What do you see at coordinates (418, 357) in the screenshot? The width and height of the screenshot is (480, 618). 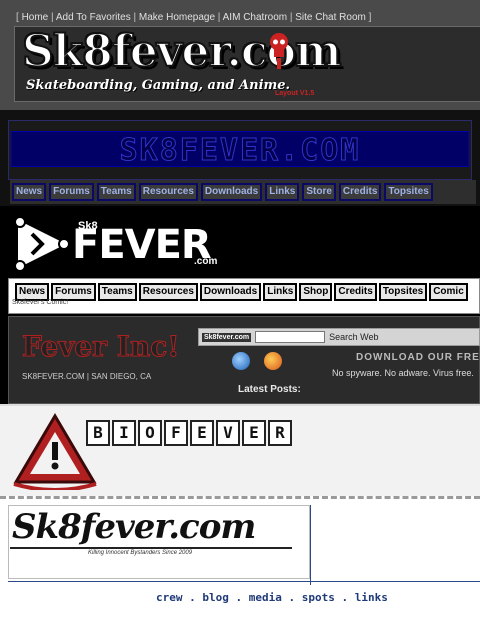 I see `download-headline: DOWNLOAD OUR FRE` at bounding box center [418, 357].